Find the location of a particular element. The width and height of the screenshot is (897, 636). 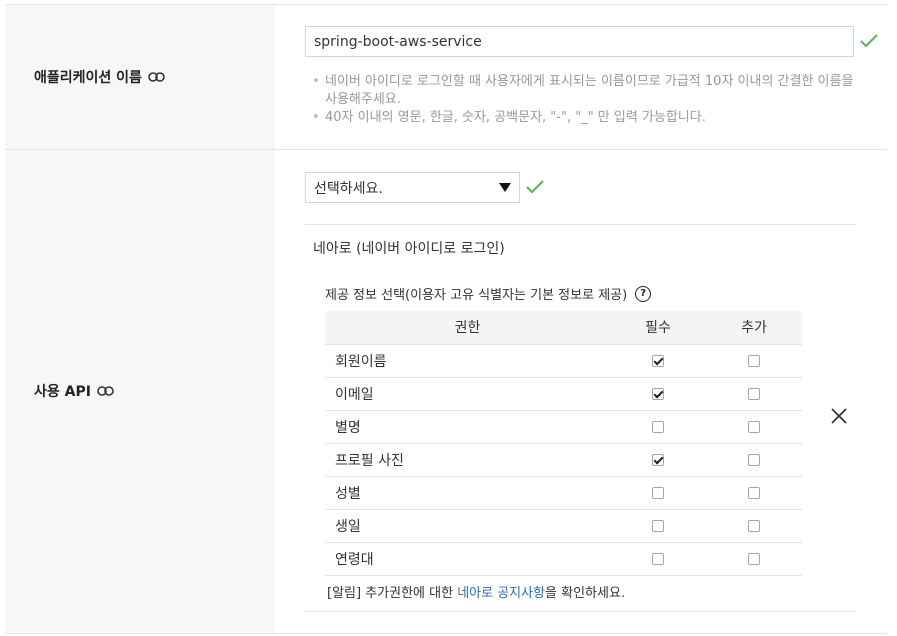

permission-name: 프로필 사진 is located at coordinates (467, 460).